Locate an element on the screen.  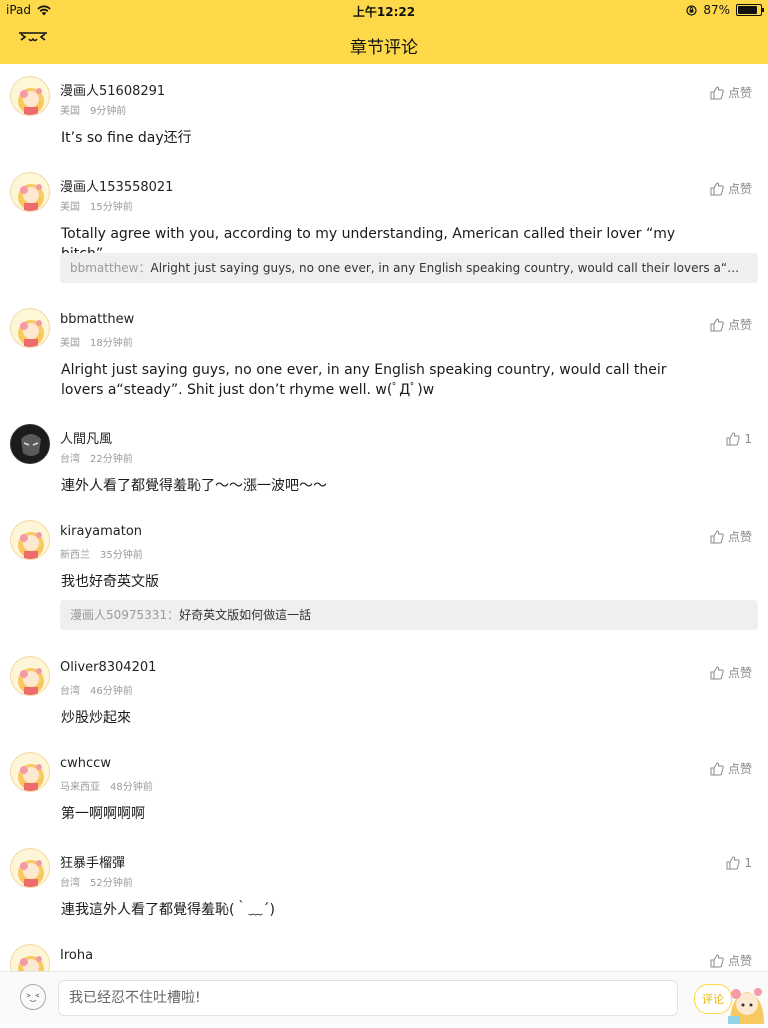
comment-meta: 美国 18分钟前 is located at coordinates (101, 341).